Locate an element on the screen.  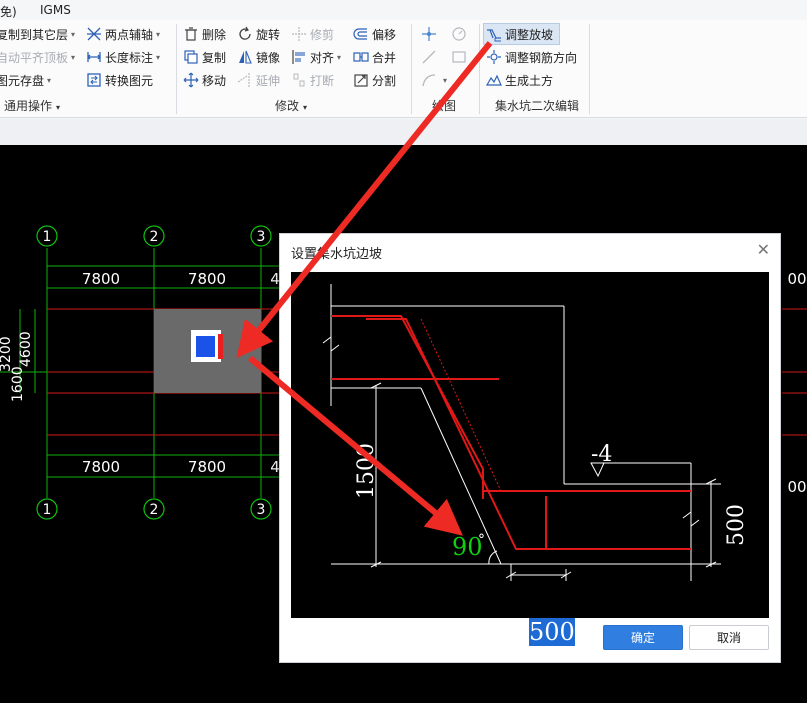
point-draw-button is located at coordinates (430, 34).